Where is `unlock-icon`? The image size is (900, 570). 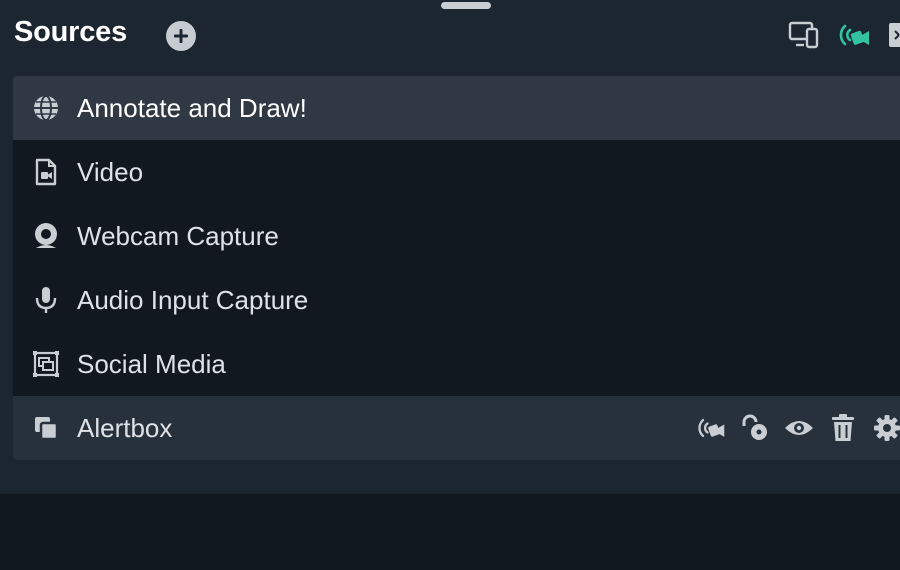 unlock-icon is located at coordinates (755, 428).